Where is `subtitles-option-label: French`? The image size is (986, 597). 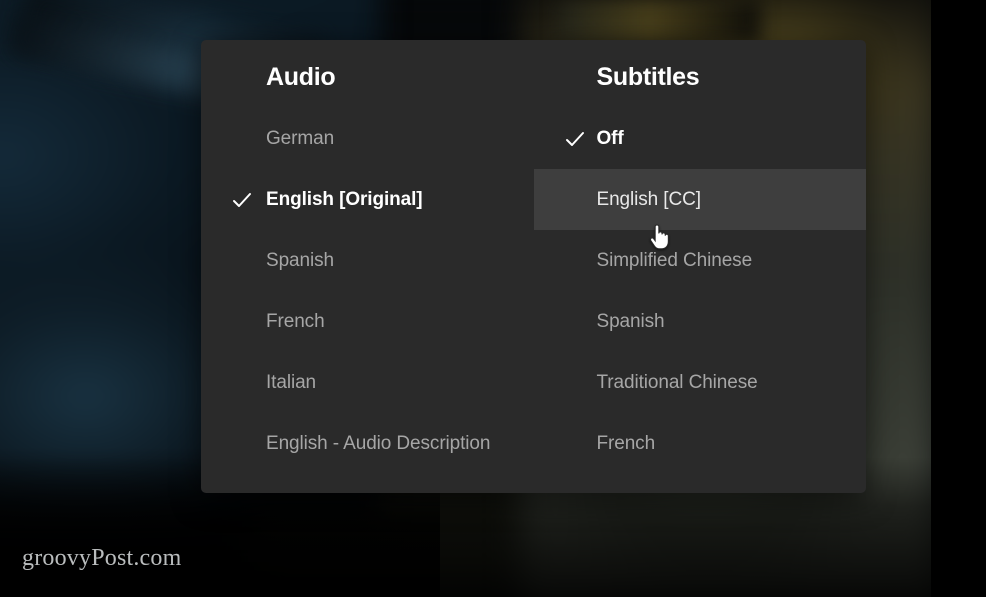 subtitles-option-label: French is located at coordinates (626, 443).